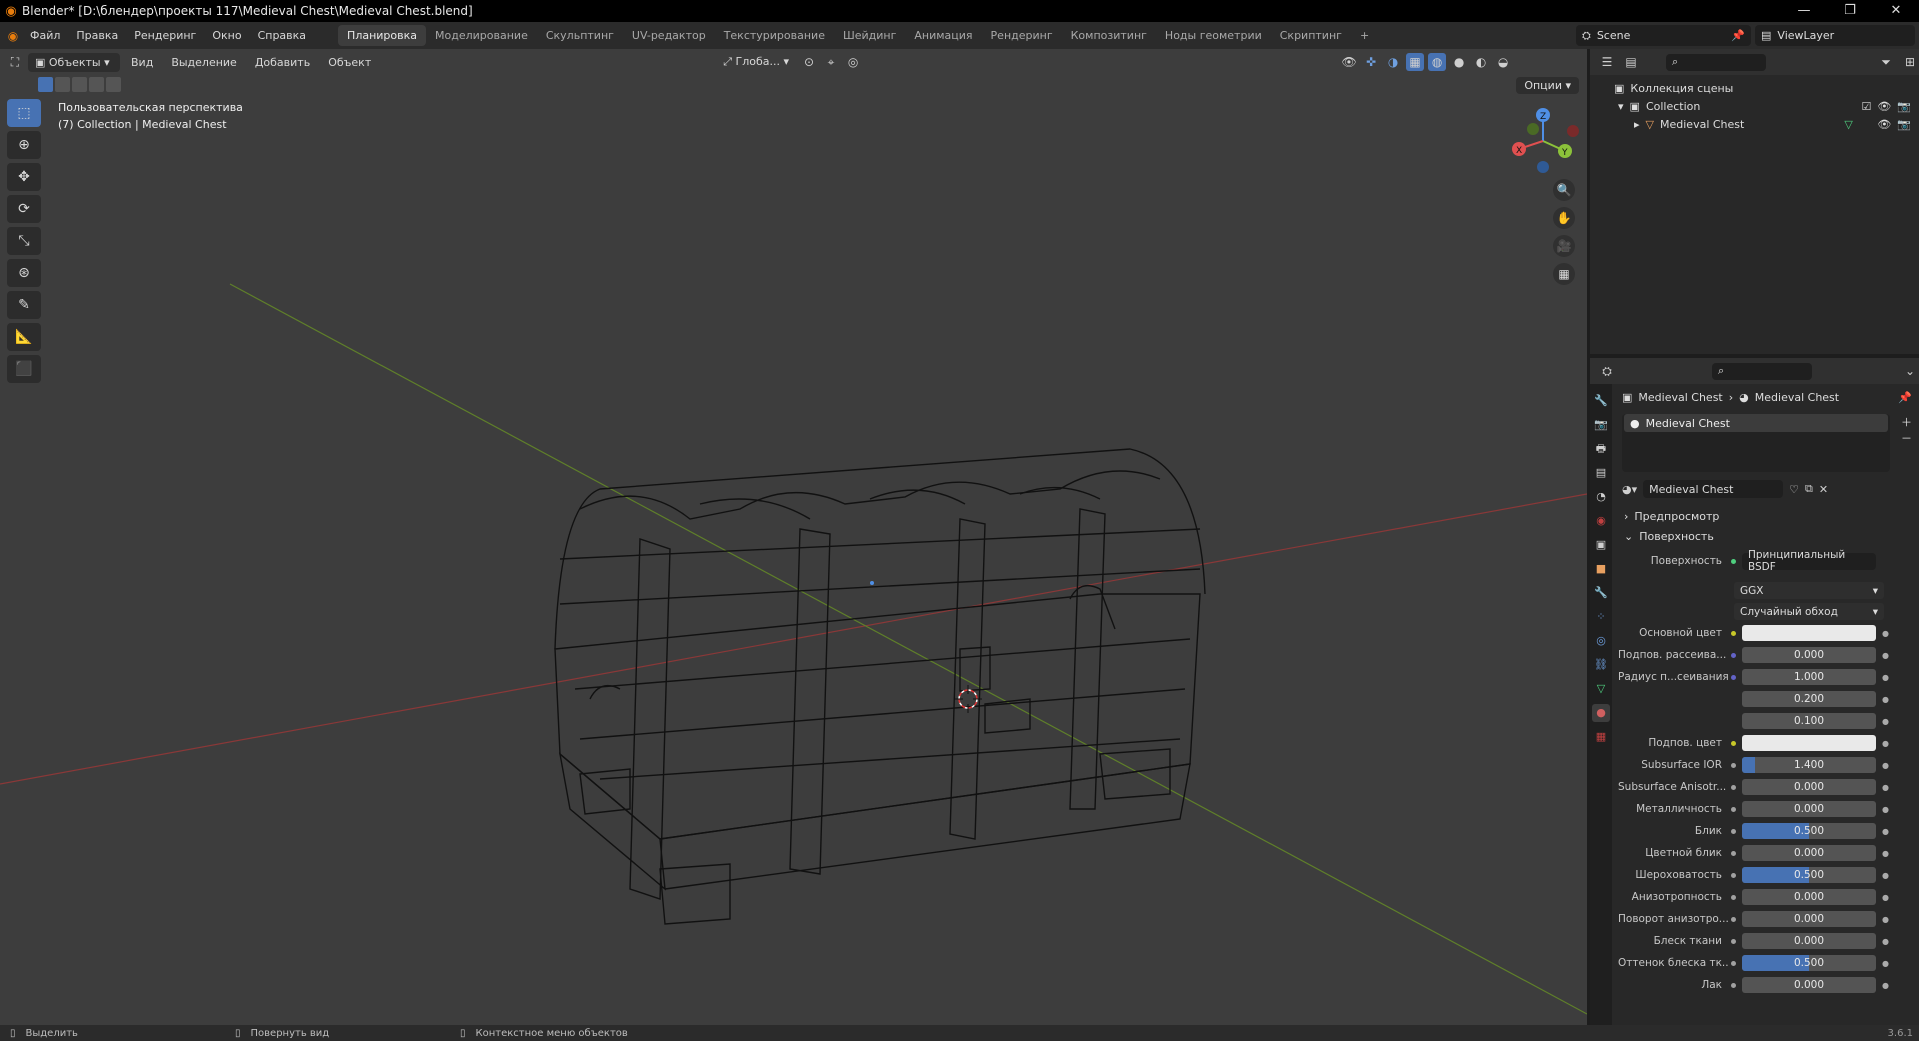 The height and width of the screenshot is (1041, 1919). Describe the element at coordinates (1809, 611) in the screenshot. I see `subsurface-method-dropdown: Случайный обход ▾` at that location.